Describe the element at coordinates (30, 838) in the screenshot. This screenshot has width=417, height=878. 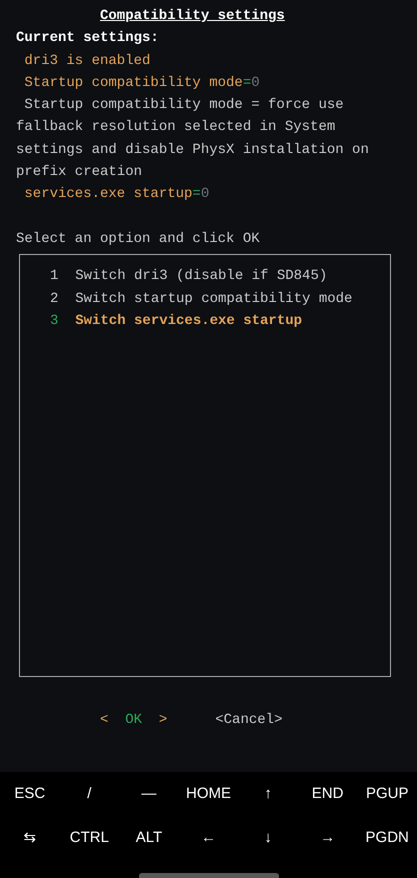
I see `keyboard-key: ⇆` at that location.